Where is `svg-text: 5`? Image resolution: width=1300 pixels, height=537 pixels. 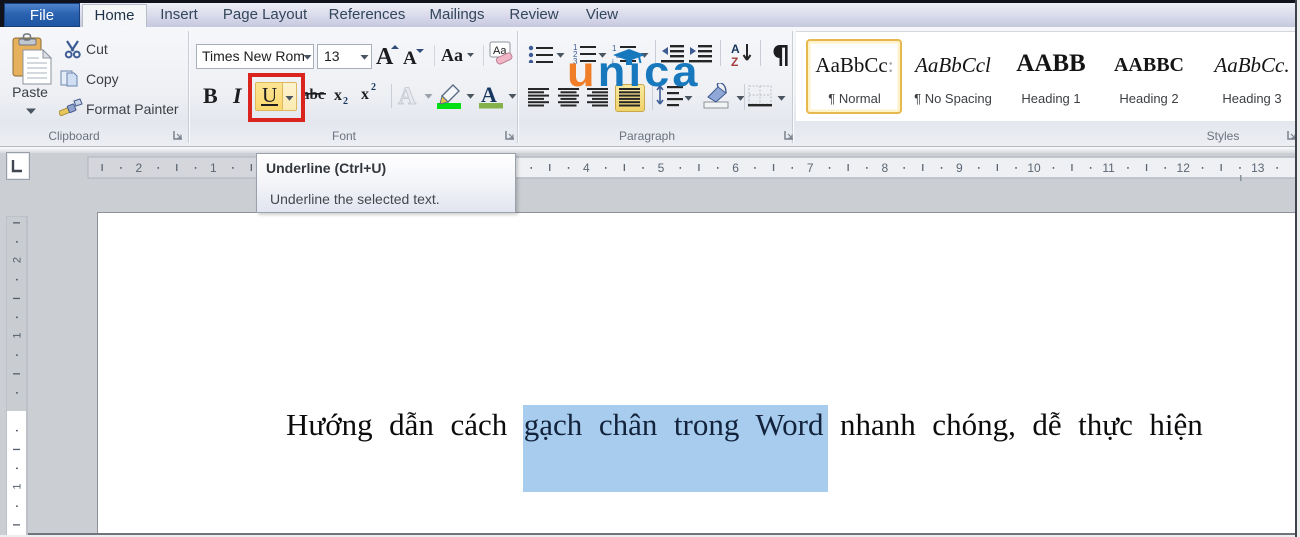
svg-text: 5 is located at coordinates (661, 168).